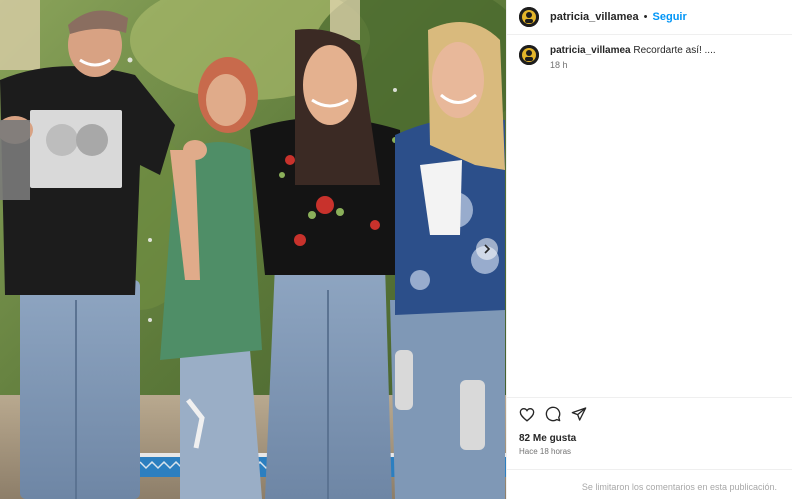  I want to click on comment-icon, so click(553, 414).